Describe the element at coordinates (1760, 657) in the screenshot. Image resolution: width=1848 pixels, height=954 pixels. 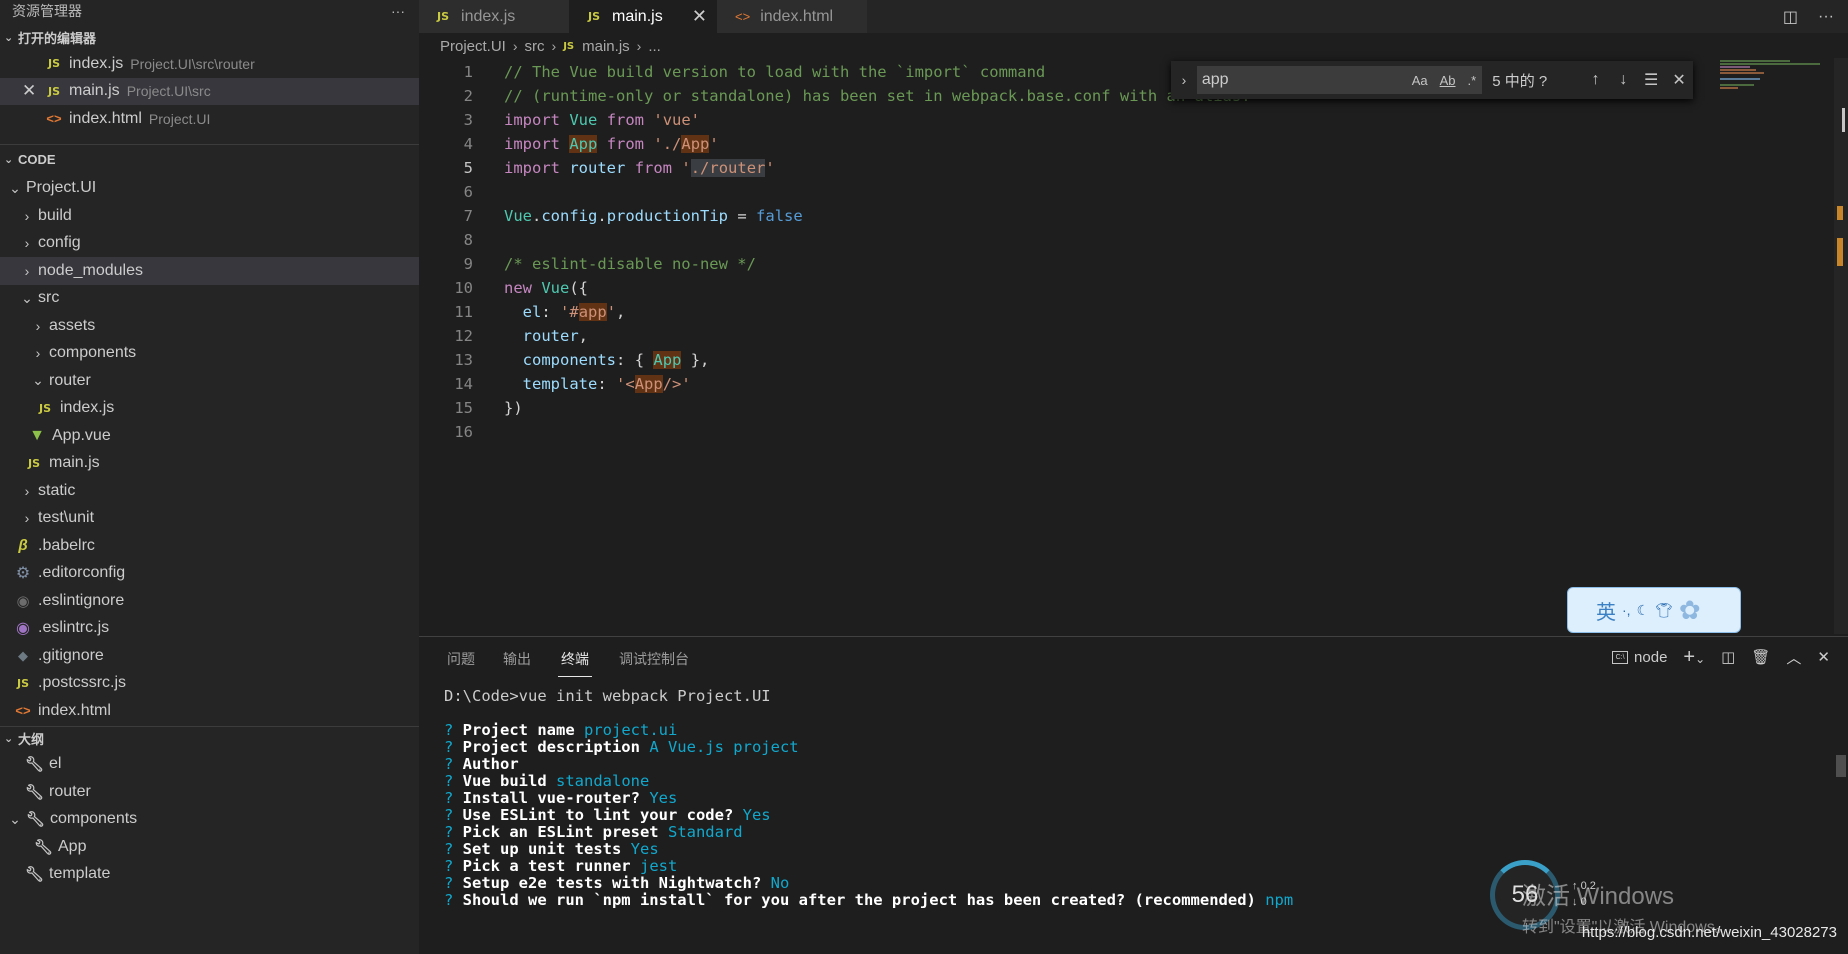
I see `trash-icon: 🗑︎` at that location.